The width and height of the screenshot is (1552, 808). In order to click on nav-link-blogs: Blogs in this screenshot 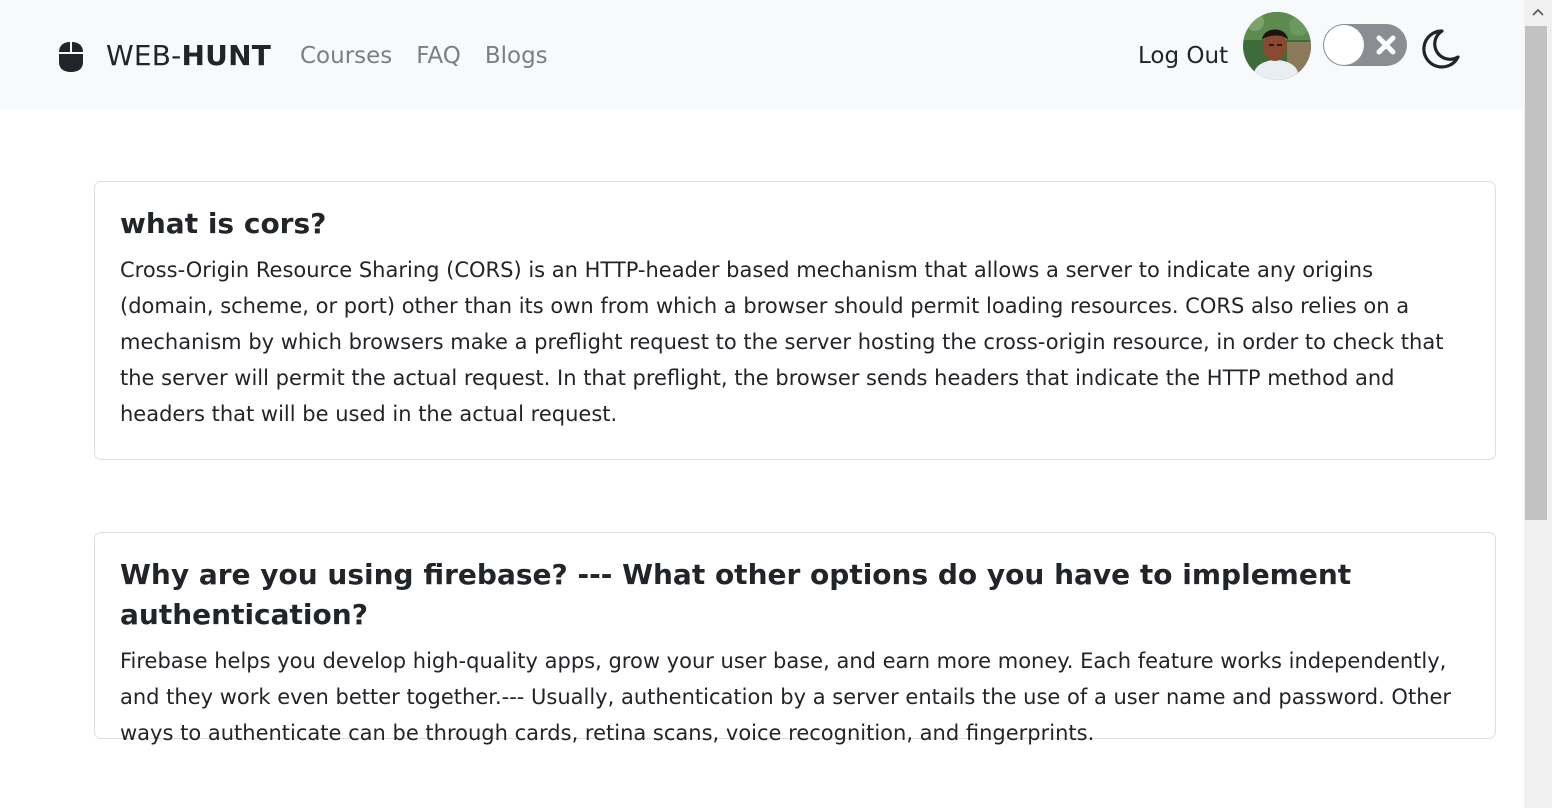, I will do `click(516, 56)`.